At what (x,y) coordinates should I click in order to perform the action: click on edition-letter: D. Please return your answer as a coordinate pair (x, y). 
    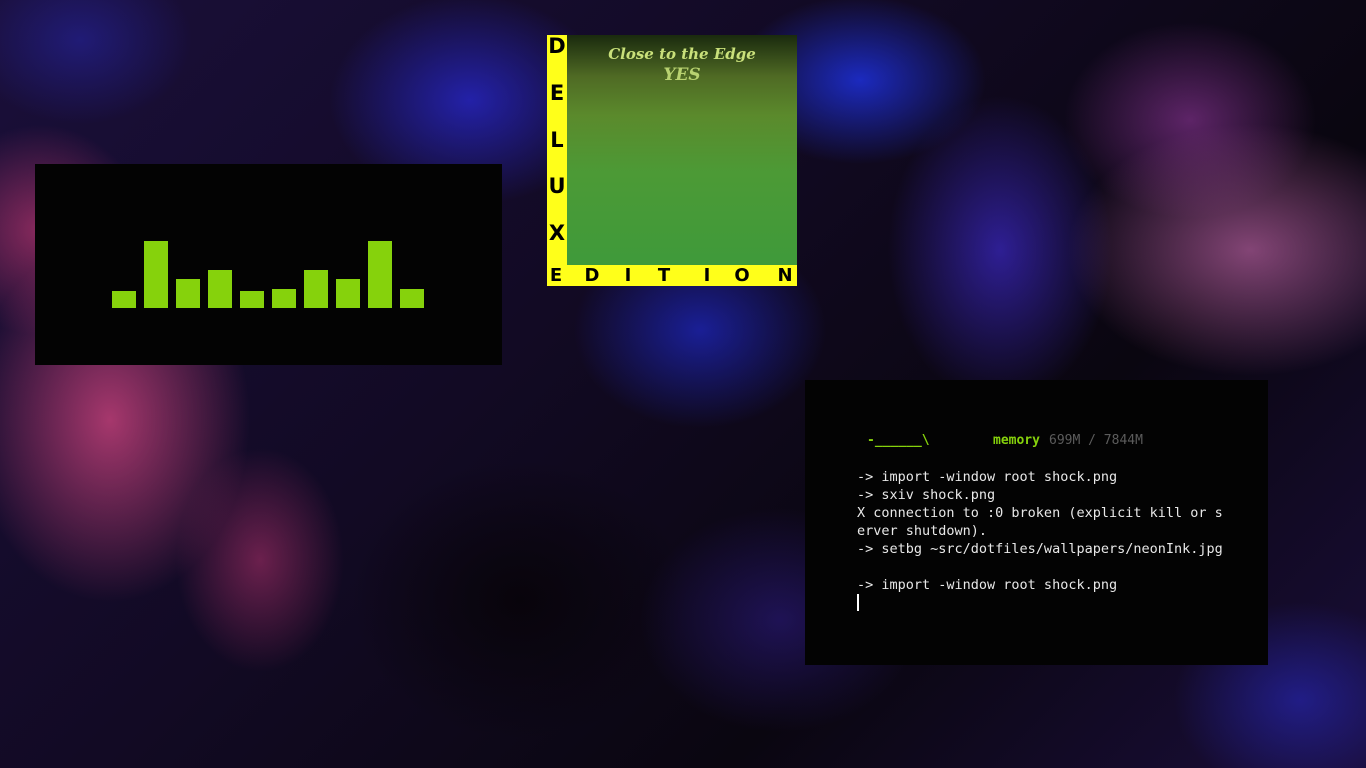
    Looking at the image, I should click on (592, 275).